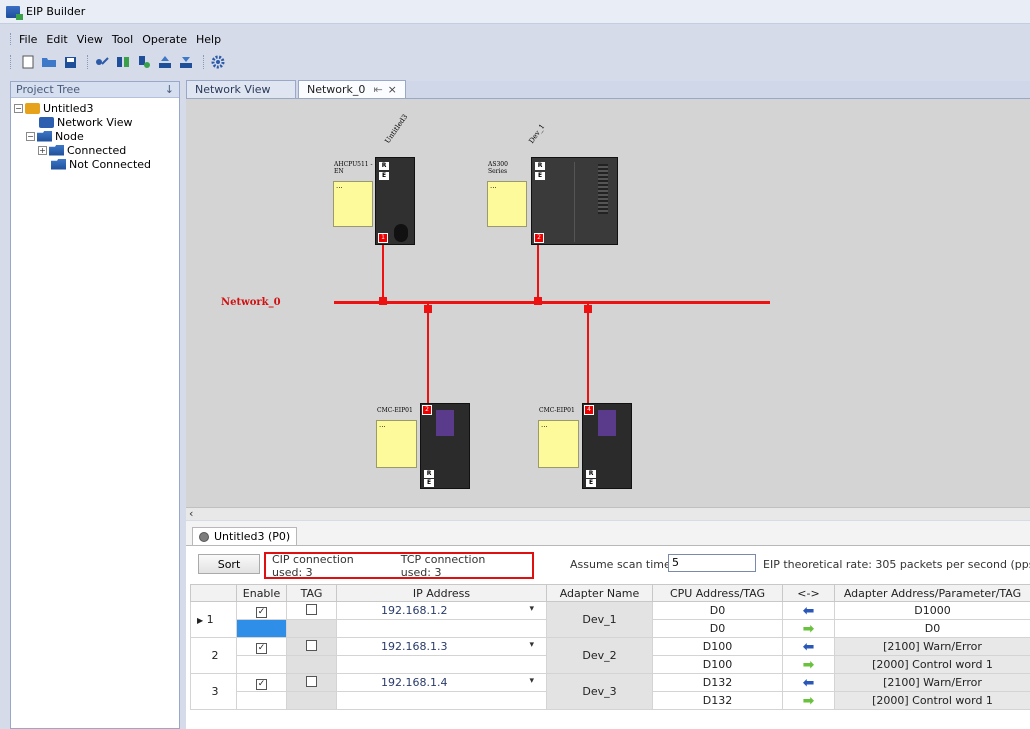 The image size is (1030, 729). I want to click on network-label: Network_0, so click(251, 302).